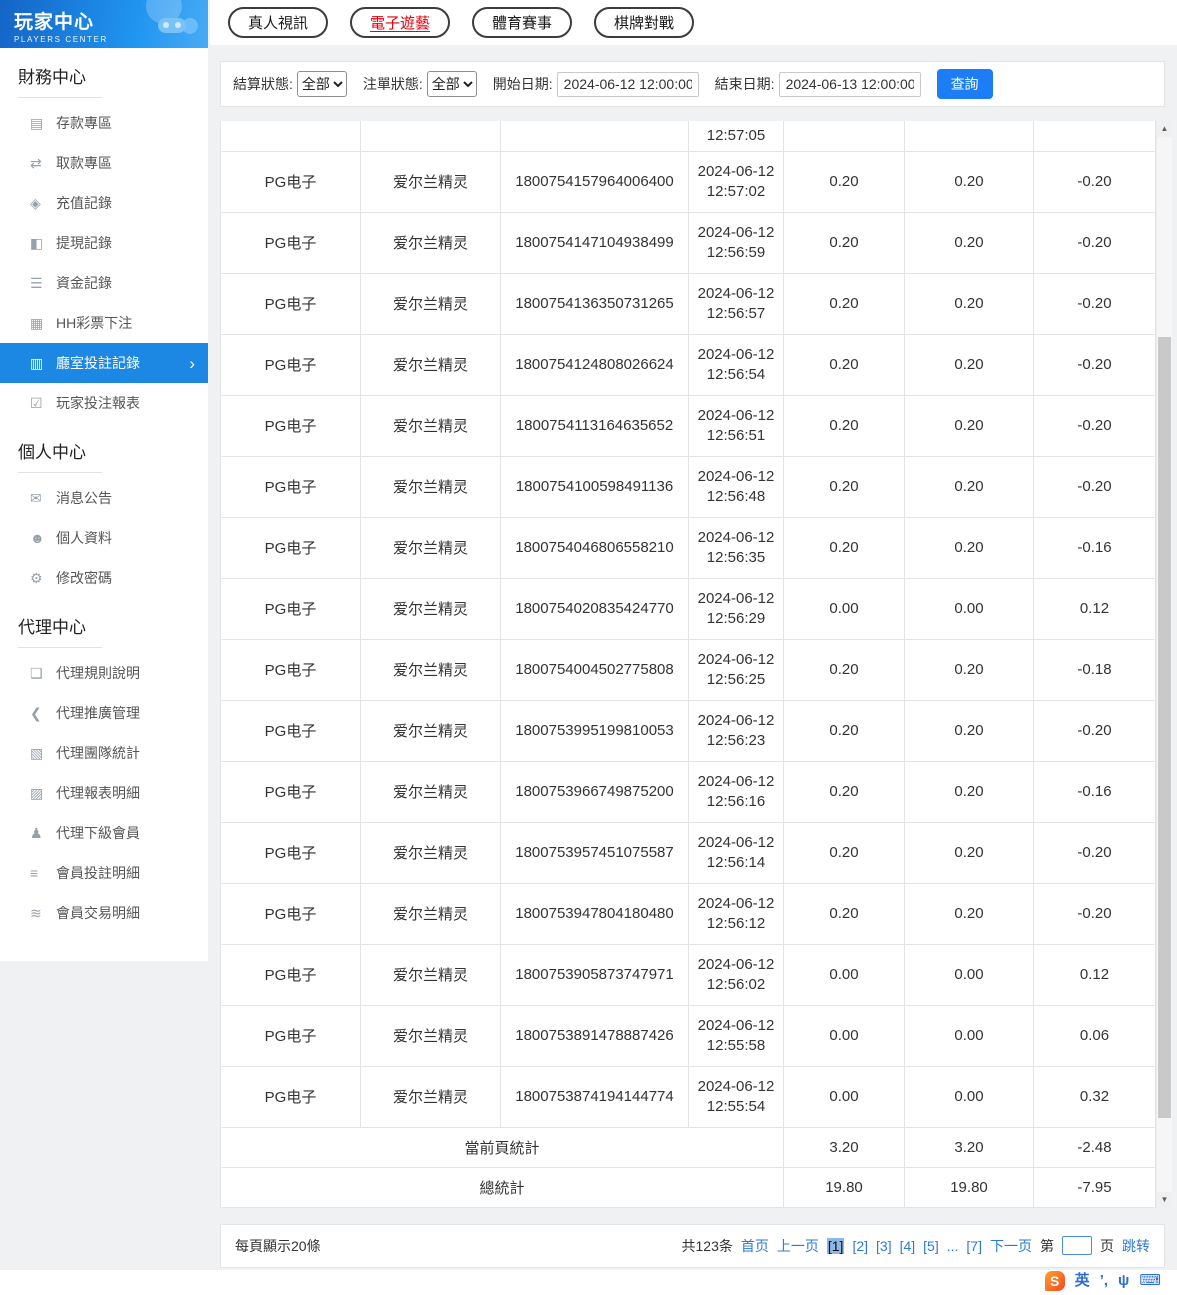 This screenshot has height=1295, width=1177. I want to click on summary-bet-cell: 3.20, so click(844, 1147).